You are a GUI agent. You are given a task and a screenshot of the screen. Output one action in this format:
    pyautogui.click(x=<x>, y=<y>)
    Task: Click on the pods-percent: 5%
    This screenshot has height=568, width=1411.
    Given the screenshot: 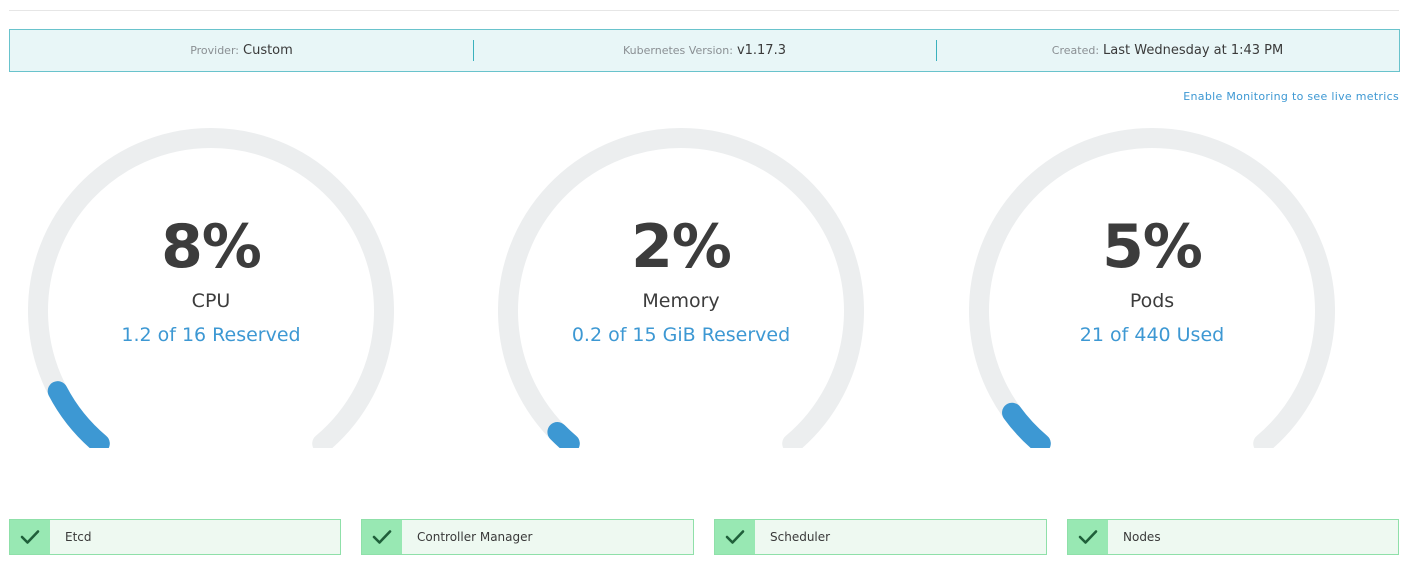 What is the action you would take?
    pyautogui.click(x=1152, y=247)
    